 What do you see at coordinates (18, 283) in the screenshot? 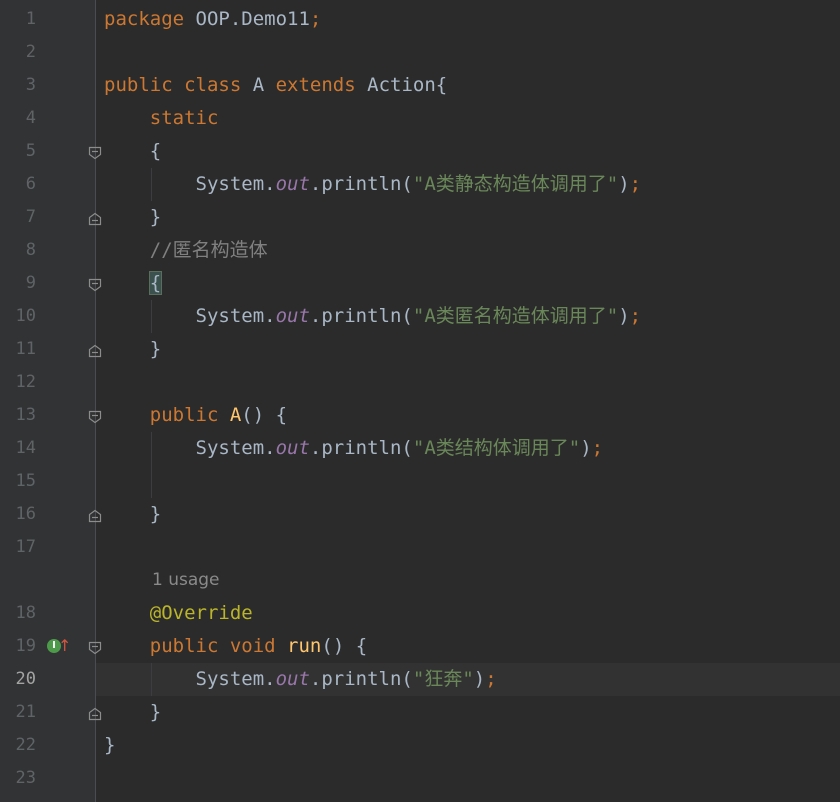
I see `line-number: 9` at bounding box center [18, 283].